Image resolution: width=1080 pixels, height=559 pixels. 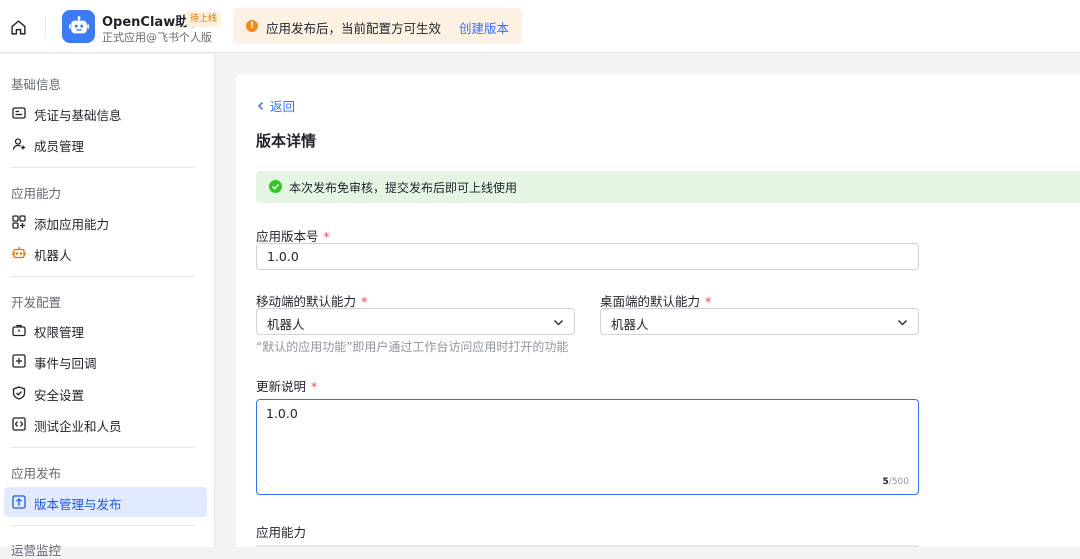 I want to click on publish-notice: ! 应用发布后，当前配置方可生效 创建版本, so click(x=377, y=26).